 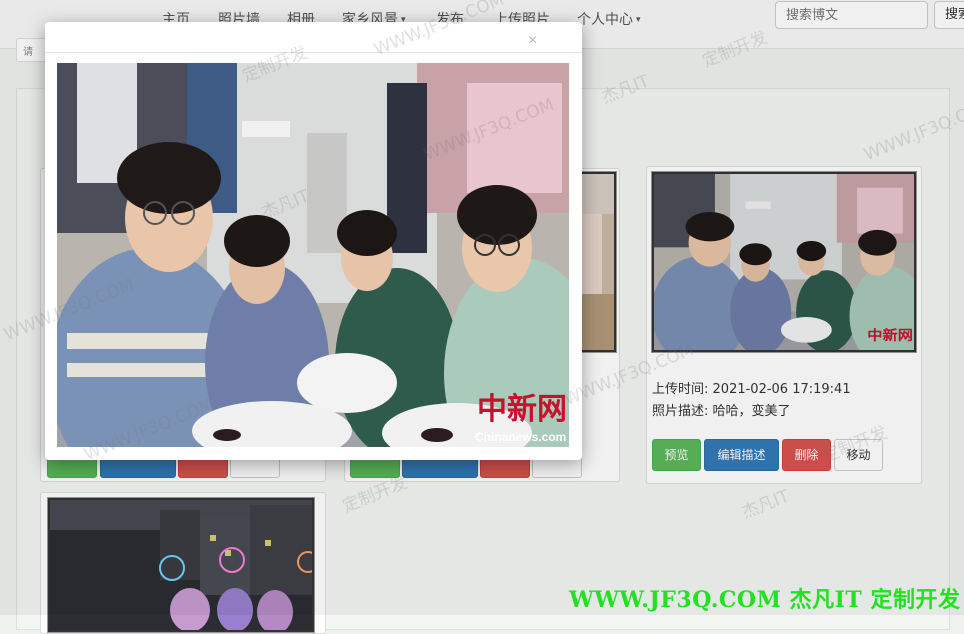 What do you see at coordinates (313, 37) in the screenshot?
I see `modal-header: ×` at bounding box center [313, 37].